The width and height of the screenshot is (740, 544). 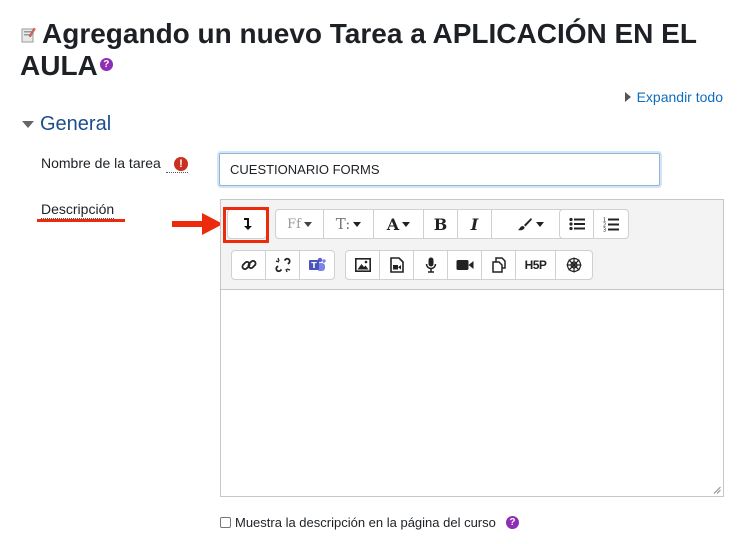 I want to click on image-icon, so click(x=362, y=265).